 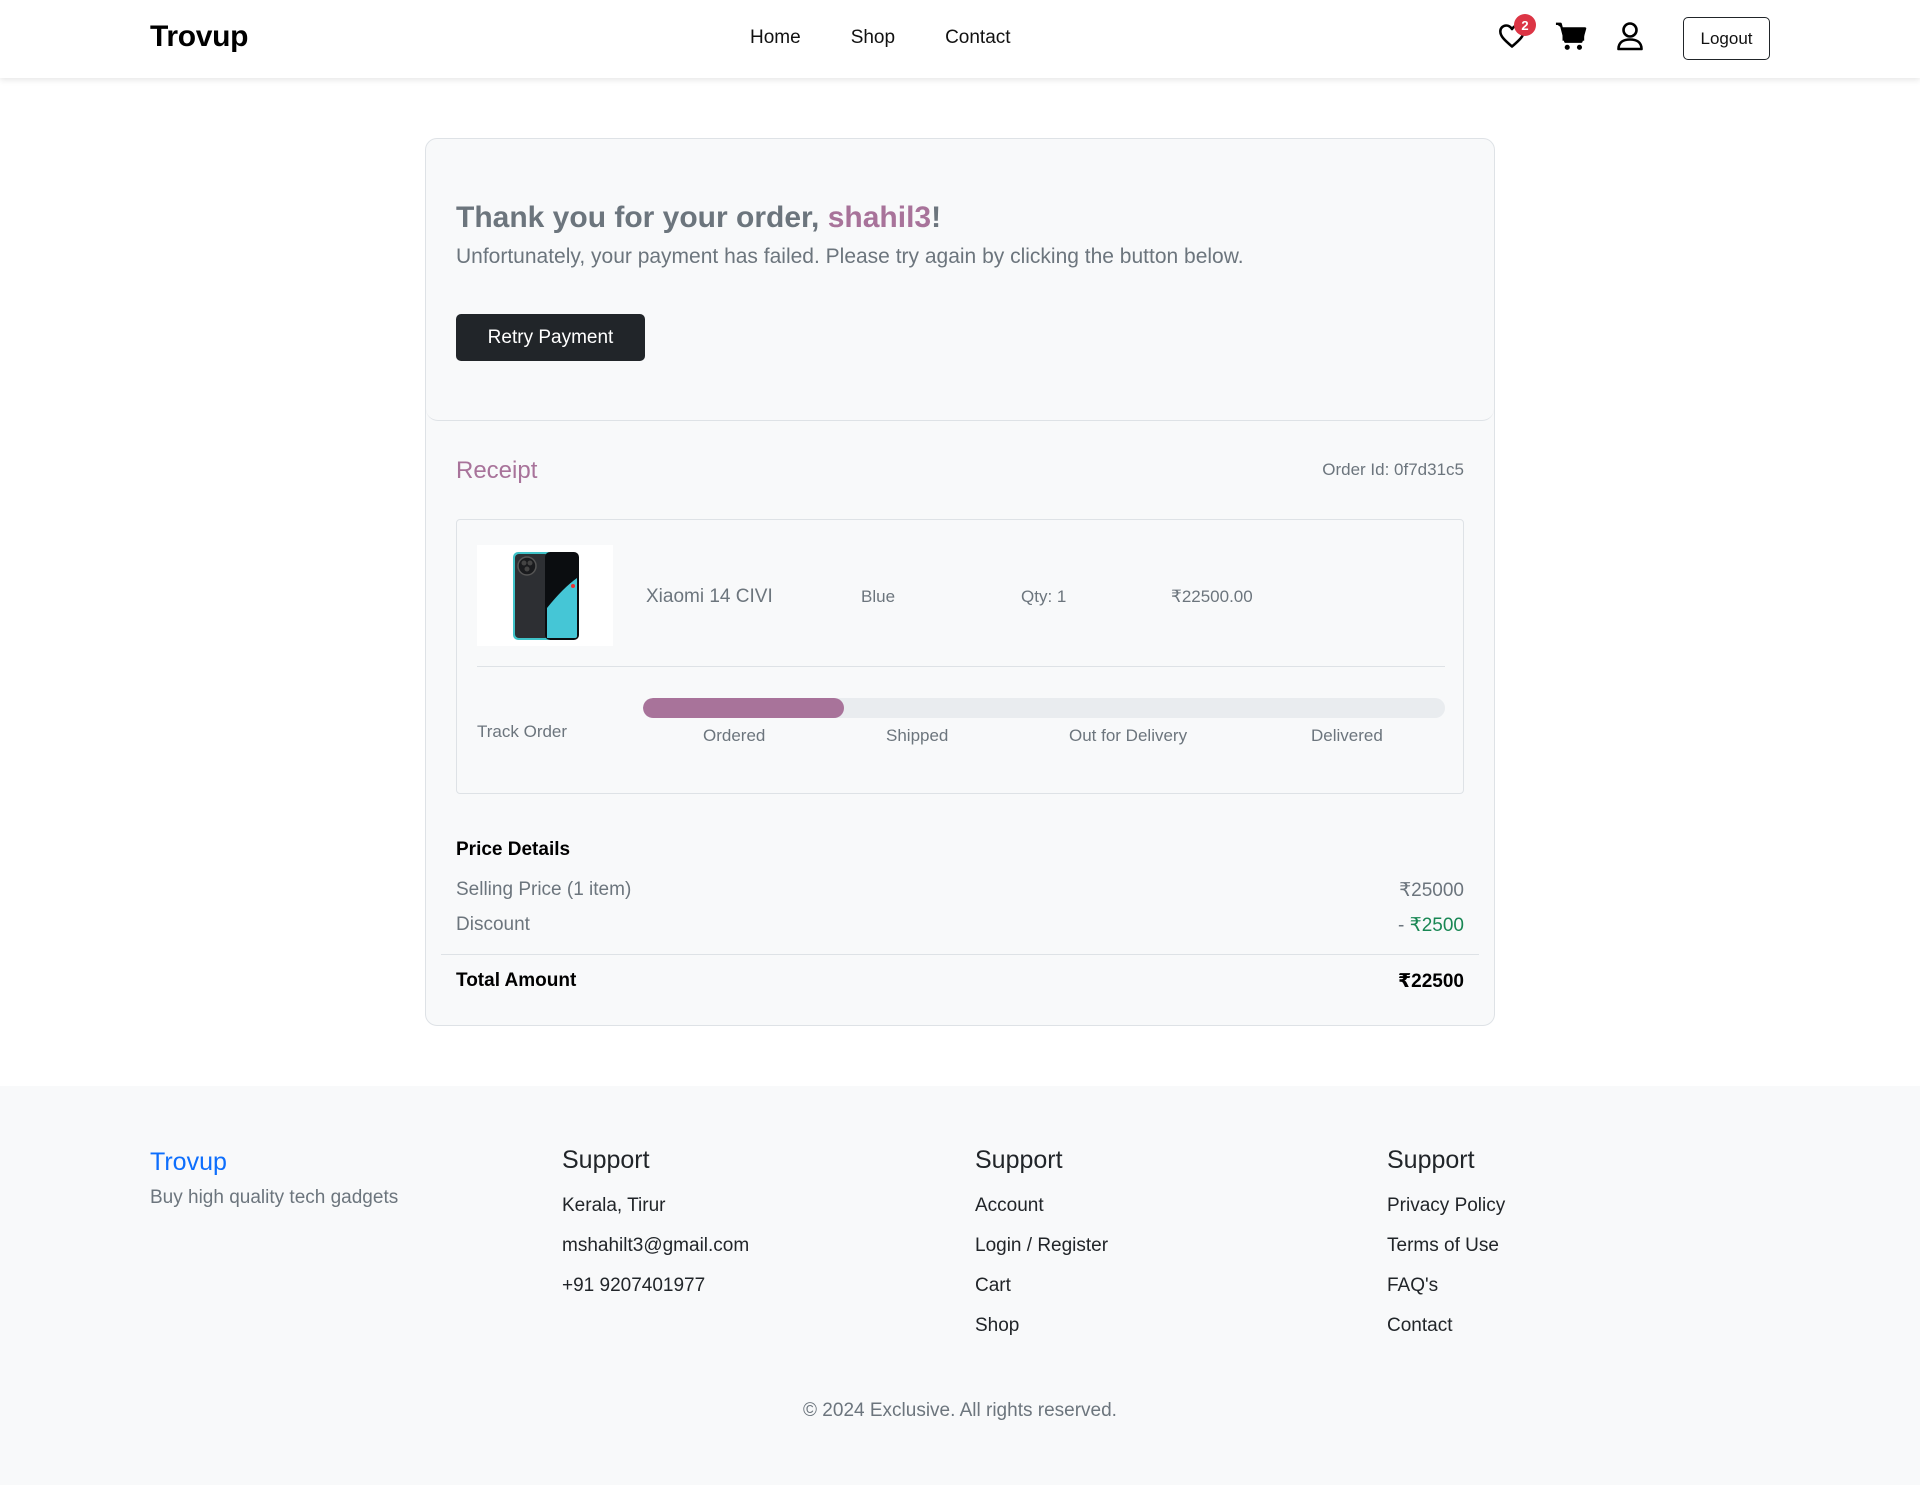 I want to click on order-id: Order Id: 0f7d31c5, so click(x=1393, y=469).